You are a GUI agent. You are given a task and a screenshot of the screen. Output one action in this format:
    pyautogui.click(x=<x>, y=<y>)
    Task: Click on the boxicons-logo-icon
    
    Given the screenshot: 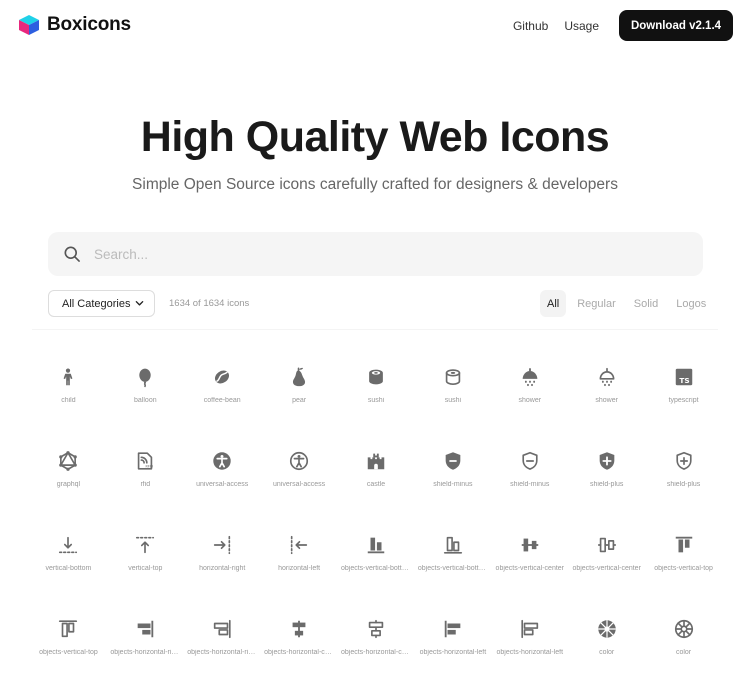 What is the action you would take?
    pyautogui.click(x=29, y=25)
    